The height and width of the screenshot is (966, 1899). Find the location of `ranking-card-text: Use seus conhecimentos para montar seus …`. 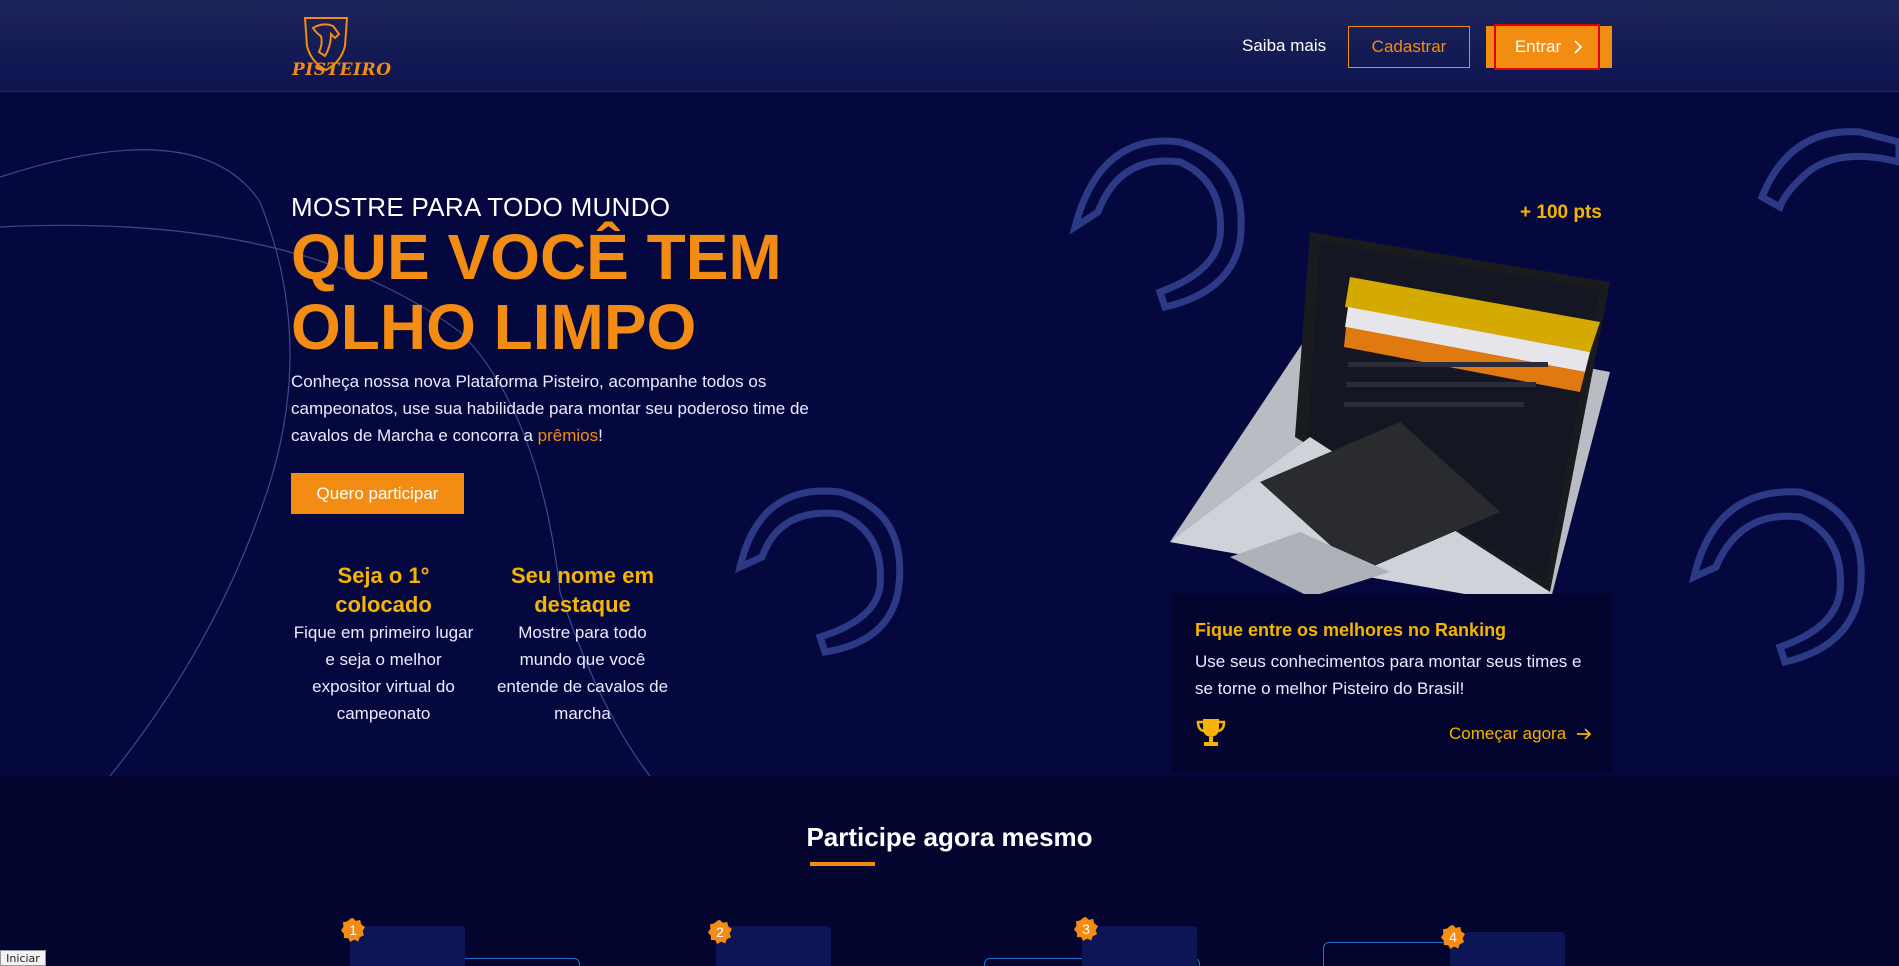

ranking-card-text: Use seus conhecimentos para montar seus … is located at coordinates (1388, 675).